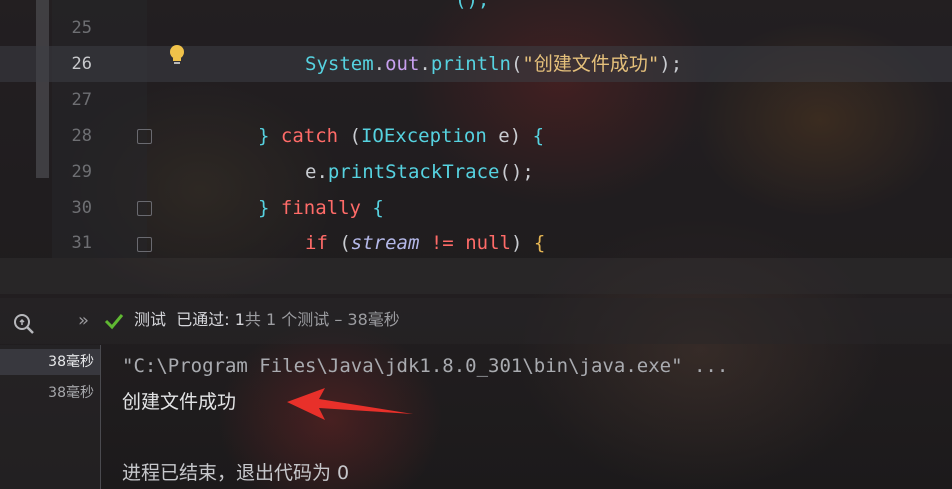  Describe the element at coordinates (321, 208) in the screenshot. I see `code-text: } finally {` at that location.